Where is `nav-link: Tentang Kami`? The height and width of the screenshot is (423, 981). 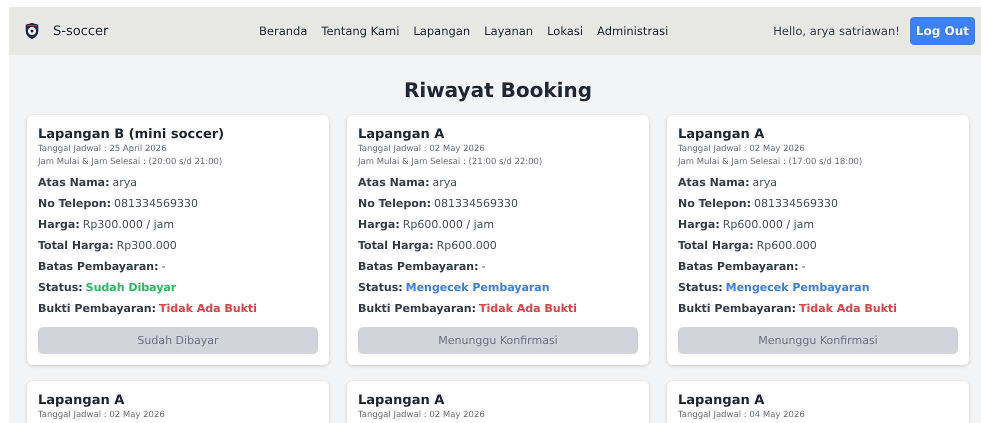
nav-link: Tentang Kami is located at coordinates (360, 31).